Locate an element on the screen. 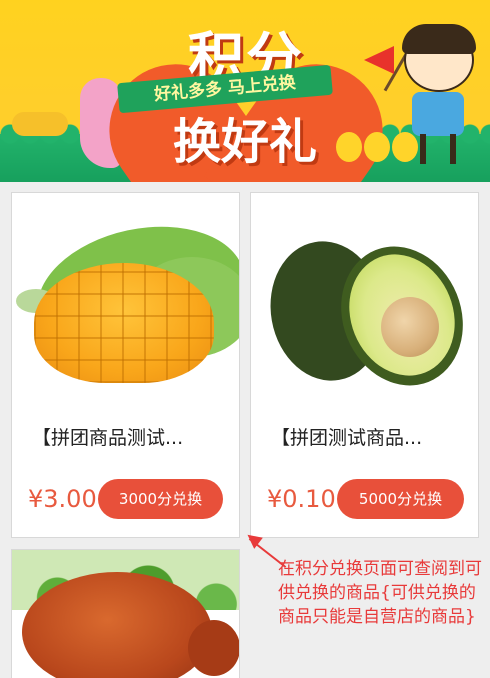 This screenshot has width=490, height=678. banner-subtitle: 换好礼 is located at coordinates (244, 142).